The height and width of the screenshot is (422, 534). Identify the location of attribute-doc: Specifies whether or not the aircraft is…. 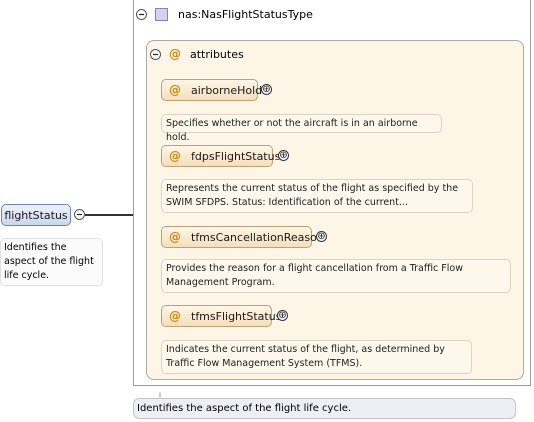
(301, 128).